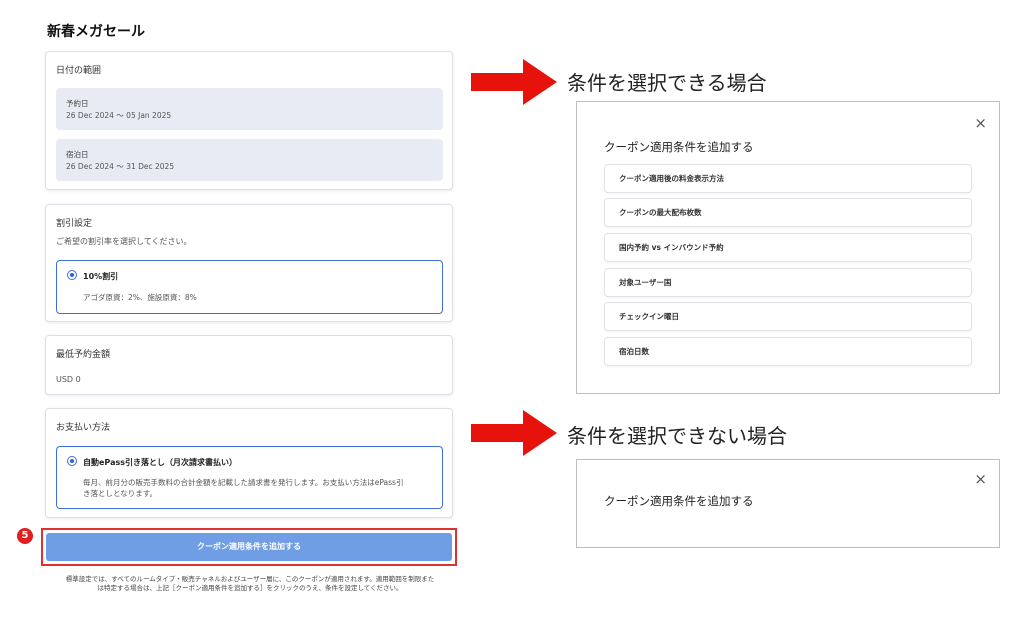 This screenshot has height=625, width=1020. What do you see at coordinates (788, 212) in the screenshot?
I see `condition-item-max-distribution: クーポンの最大配布枚数` at bounding box center [788, 212].